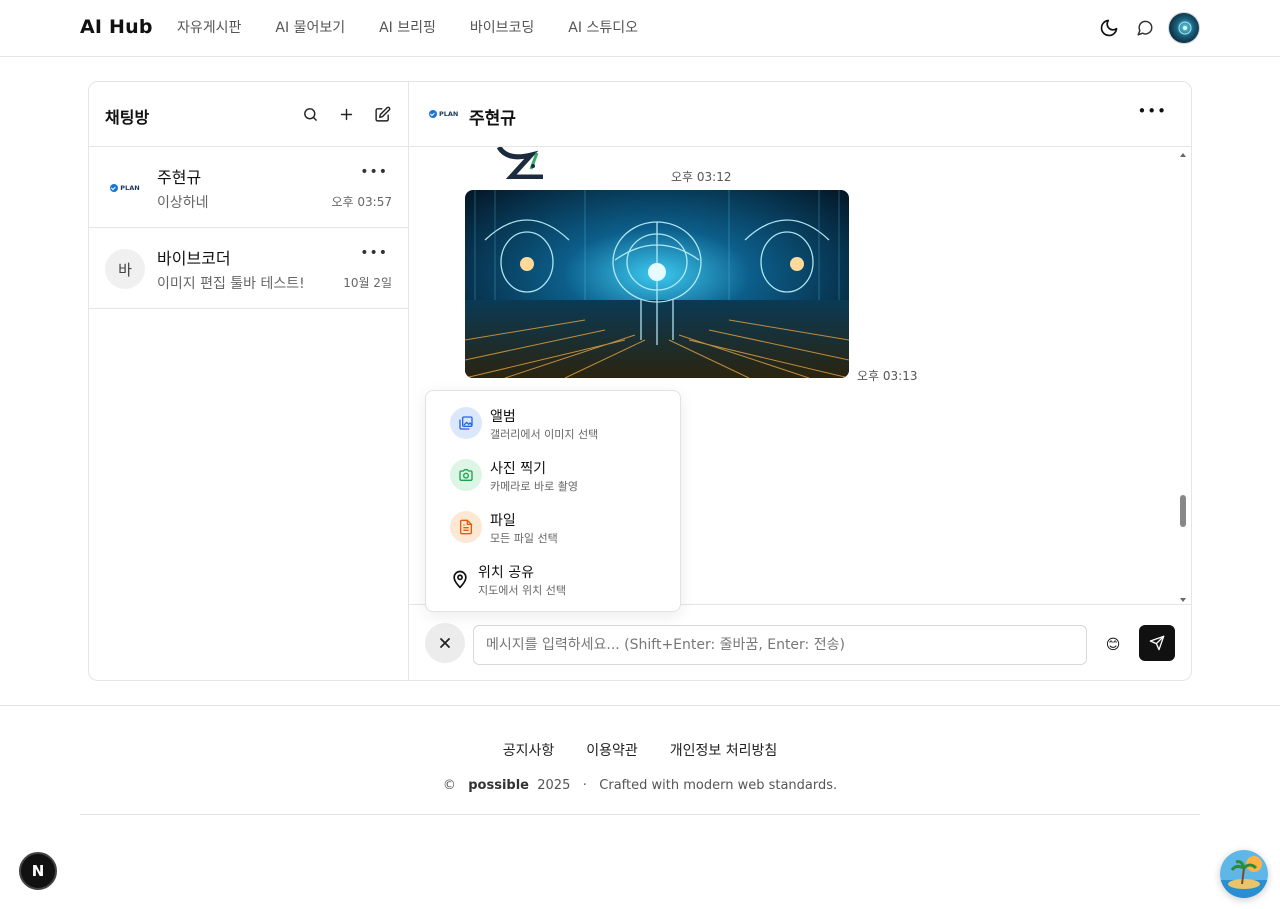 Image resolution: width=1280 pixels, height=909 pixels. Describe the element at coordinates (1184, 28) in the screenshot. I see `user-avatar` at that location.